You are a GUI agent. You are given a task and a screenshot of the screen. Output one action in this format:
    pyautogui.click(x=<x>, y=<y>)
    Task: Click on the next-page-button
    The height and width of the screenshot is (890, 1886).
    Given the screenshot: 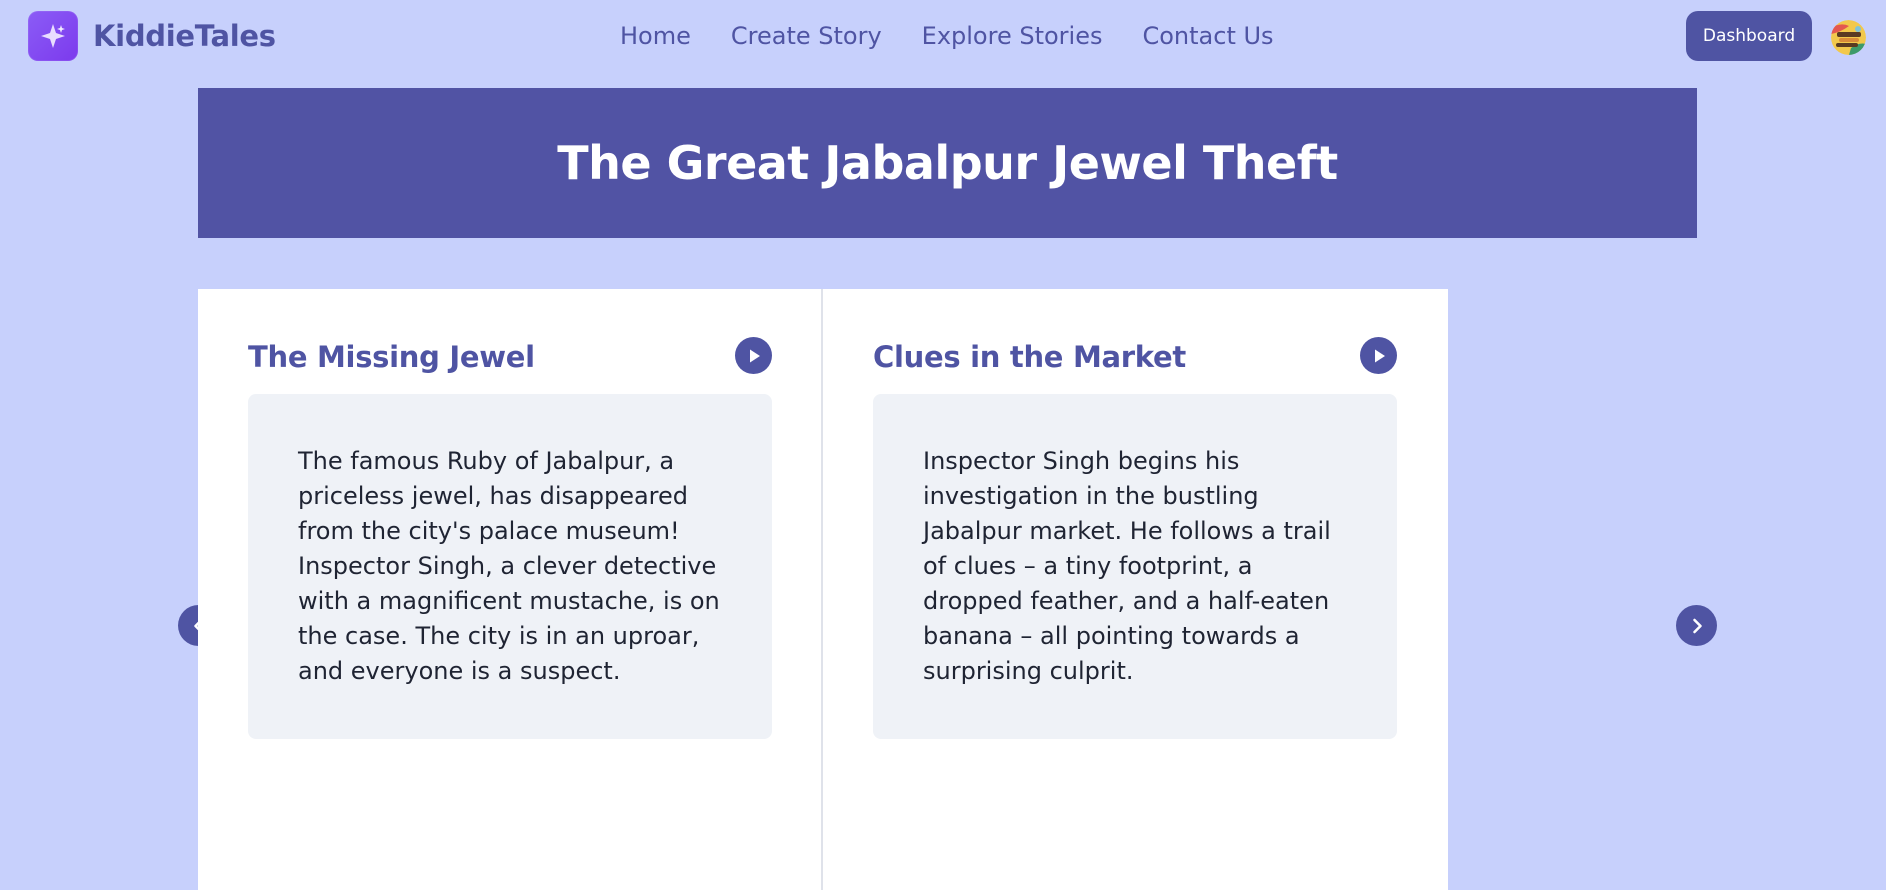 What is the action you would take?
    pyautogui.click(x=1696, y=625)
    